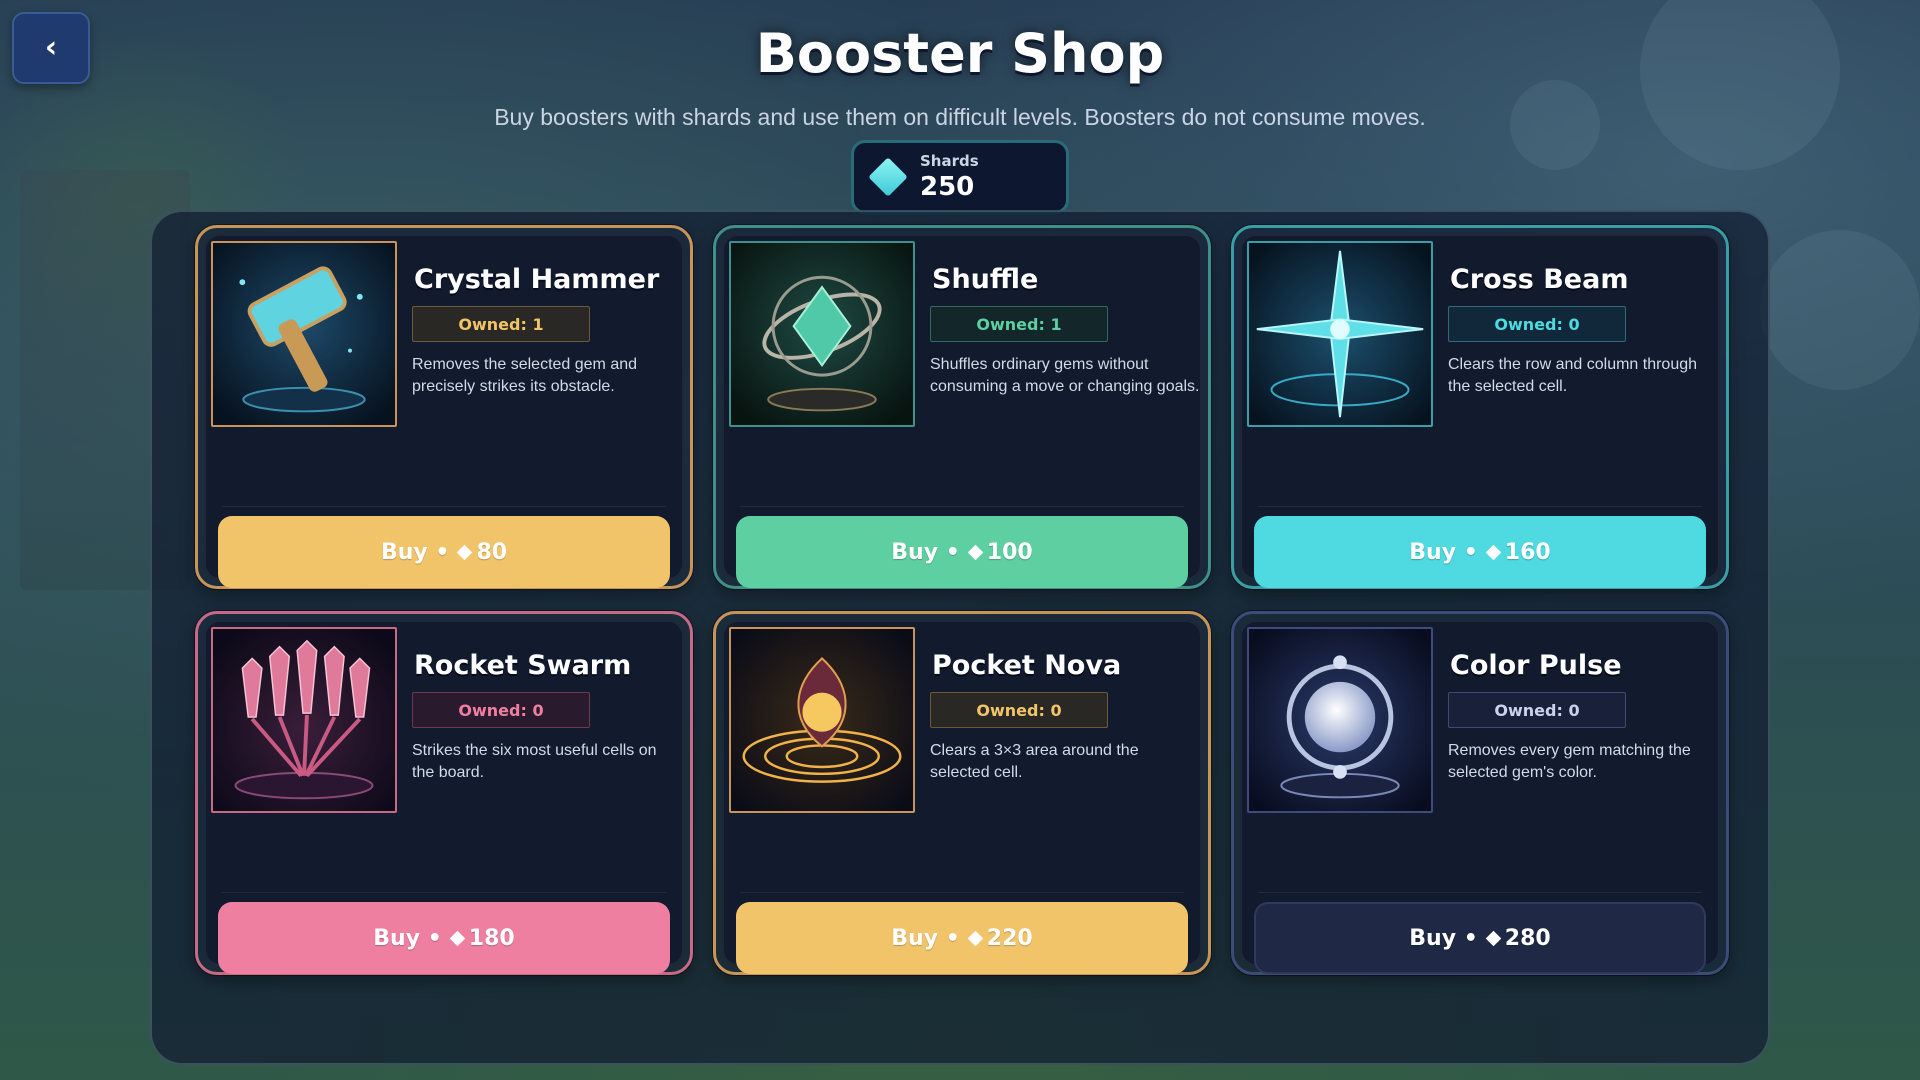 Image resolution: width=1920 pixels, height=1080 pixels. Describe the element at coordinates (947, 187) in the screenshot. I see `shards-value: 250` at that location.